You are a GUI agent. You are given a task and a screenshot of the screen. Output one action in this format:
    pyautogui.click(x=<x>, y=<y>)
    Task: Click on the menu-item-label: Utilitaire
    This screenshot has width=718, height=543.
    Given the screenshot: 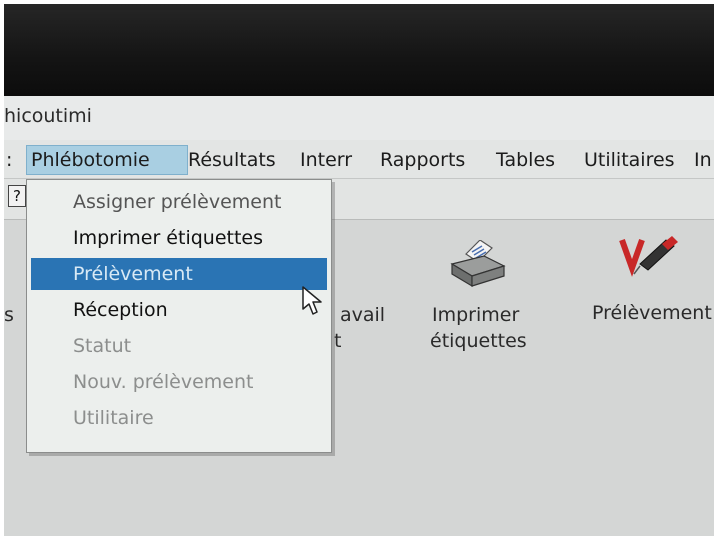 What is the action you would take?
    pyautogui.click(x=113, y=418)
    